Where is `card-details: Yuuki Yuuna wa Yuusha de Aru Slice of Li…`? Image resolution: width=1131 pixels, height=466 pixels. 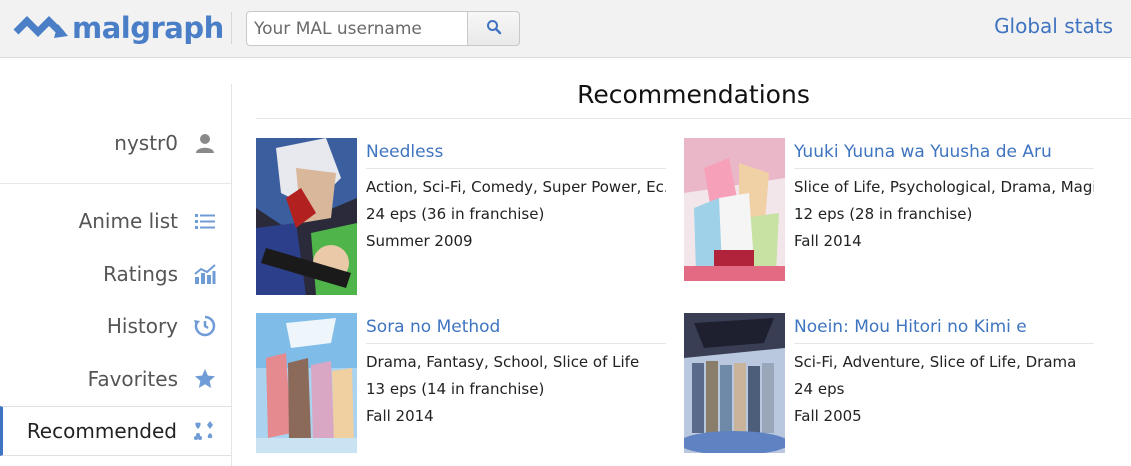 card-details: Yuuki Yuuna wa Yuusha de Aru Slice of Li… is located at coordinates (944, 196).